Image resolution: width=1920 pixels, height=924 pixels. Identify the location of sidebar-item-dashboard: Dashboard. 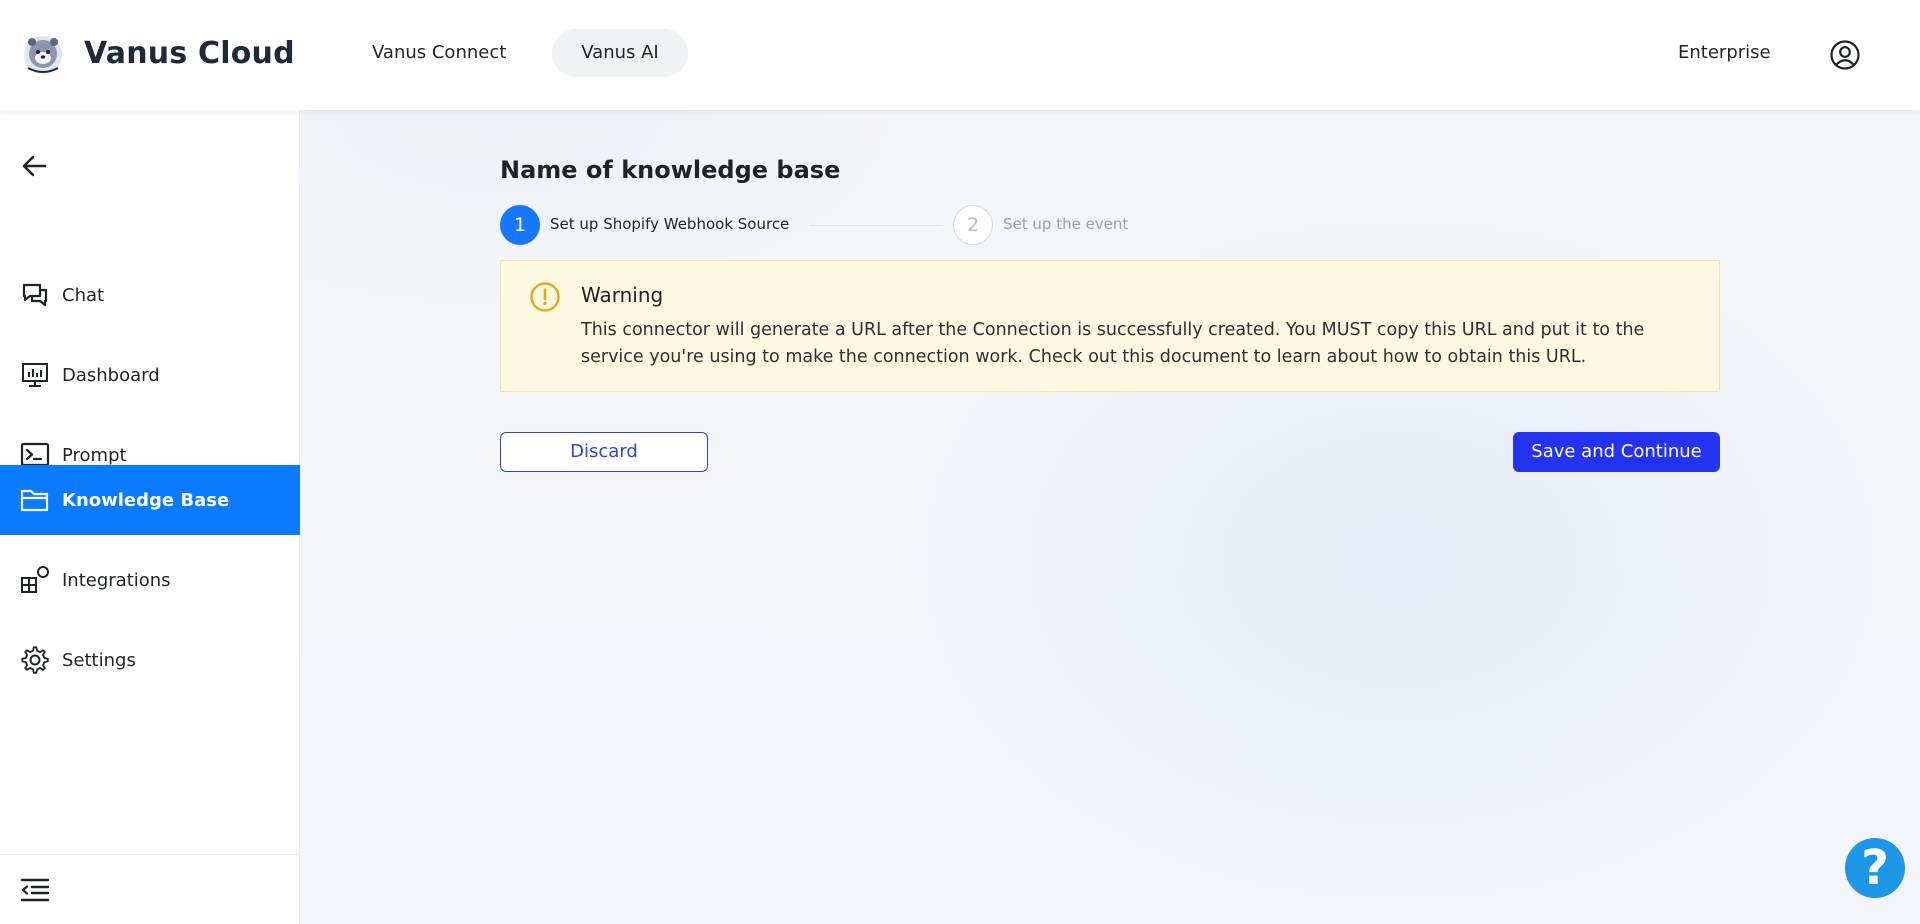
(150, 375).